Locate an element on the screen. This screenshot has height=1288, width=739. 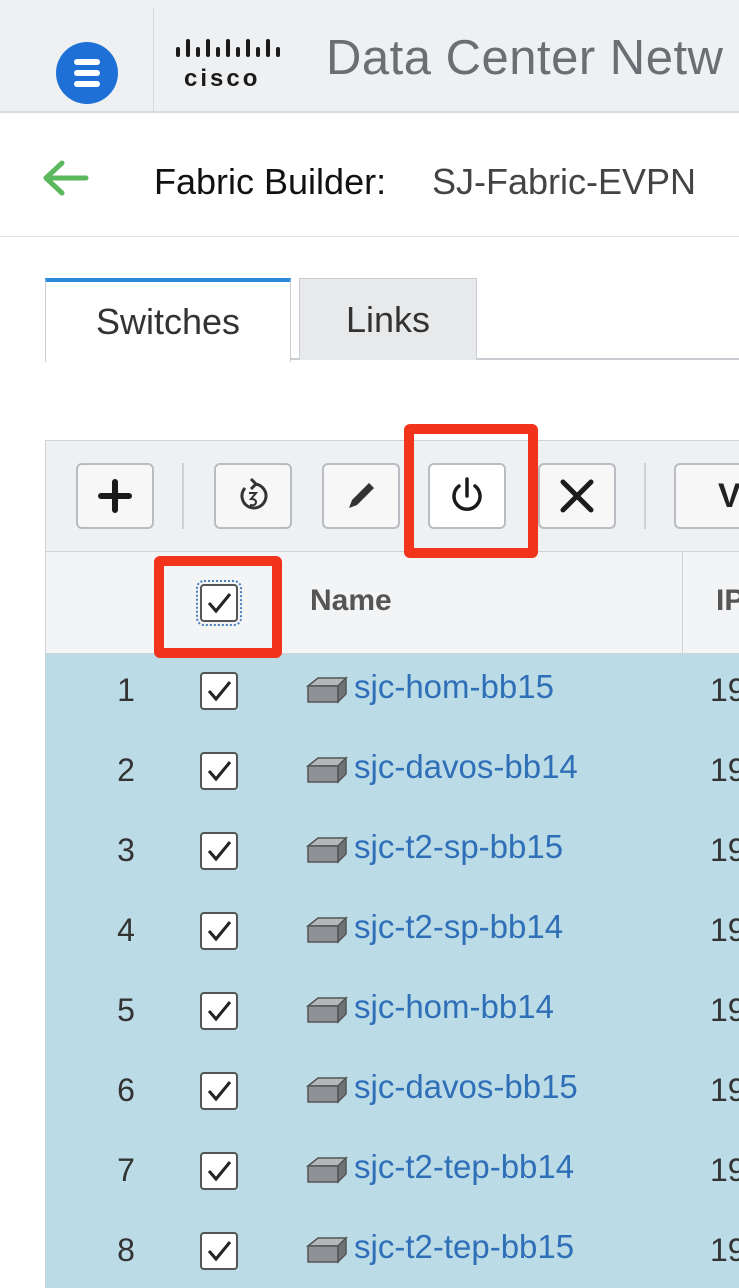
table-row: 7 sjc-t2-tep-bb14 19 is located at coordinates (392, 1174).